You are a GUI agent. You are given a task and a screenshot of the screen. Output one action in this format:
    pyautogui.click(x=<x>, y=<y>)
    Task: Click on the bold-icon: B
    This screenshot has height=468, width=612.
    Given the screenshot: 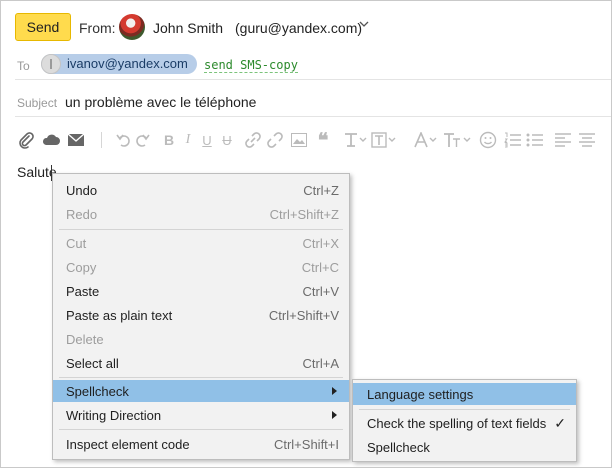 What is the action you would take?
    pyautogui.click(x=169, y=140)
    